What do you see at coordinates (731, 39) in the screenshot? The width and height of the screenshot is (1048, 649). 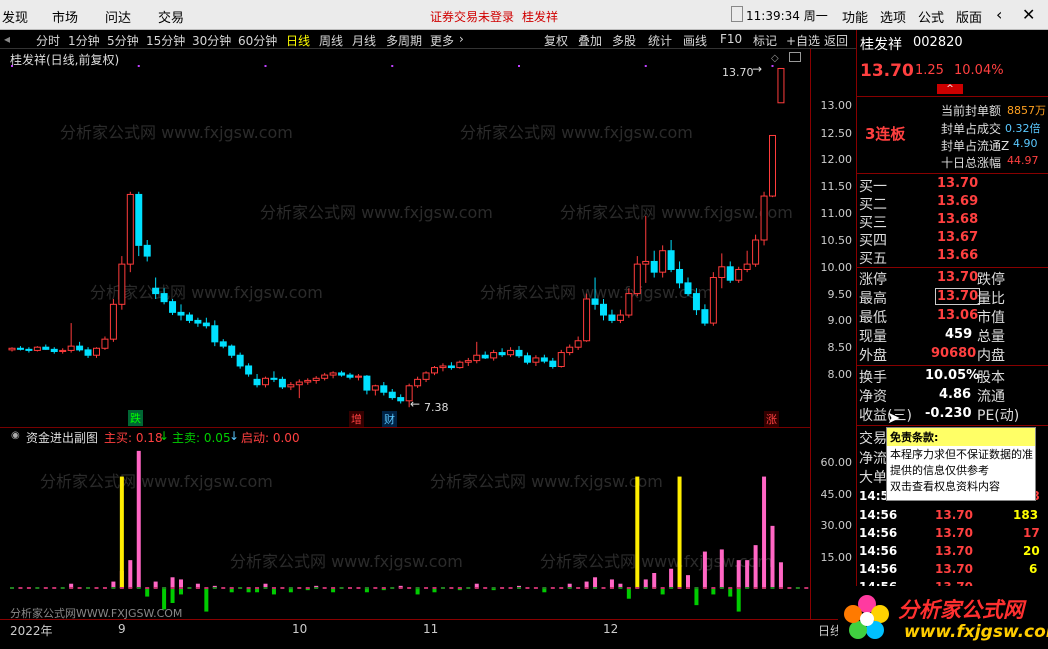 I see `tool-f10: F10` at bounding box center [731, 39].